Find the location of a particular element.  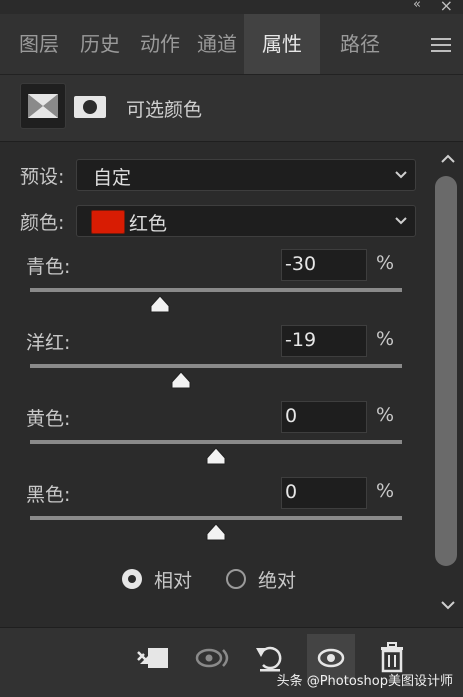

colors-label: 颜色: is located at coordinates (42, 223).